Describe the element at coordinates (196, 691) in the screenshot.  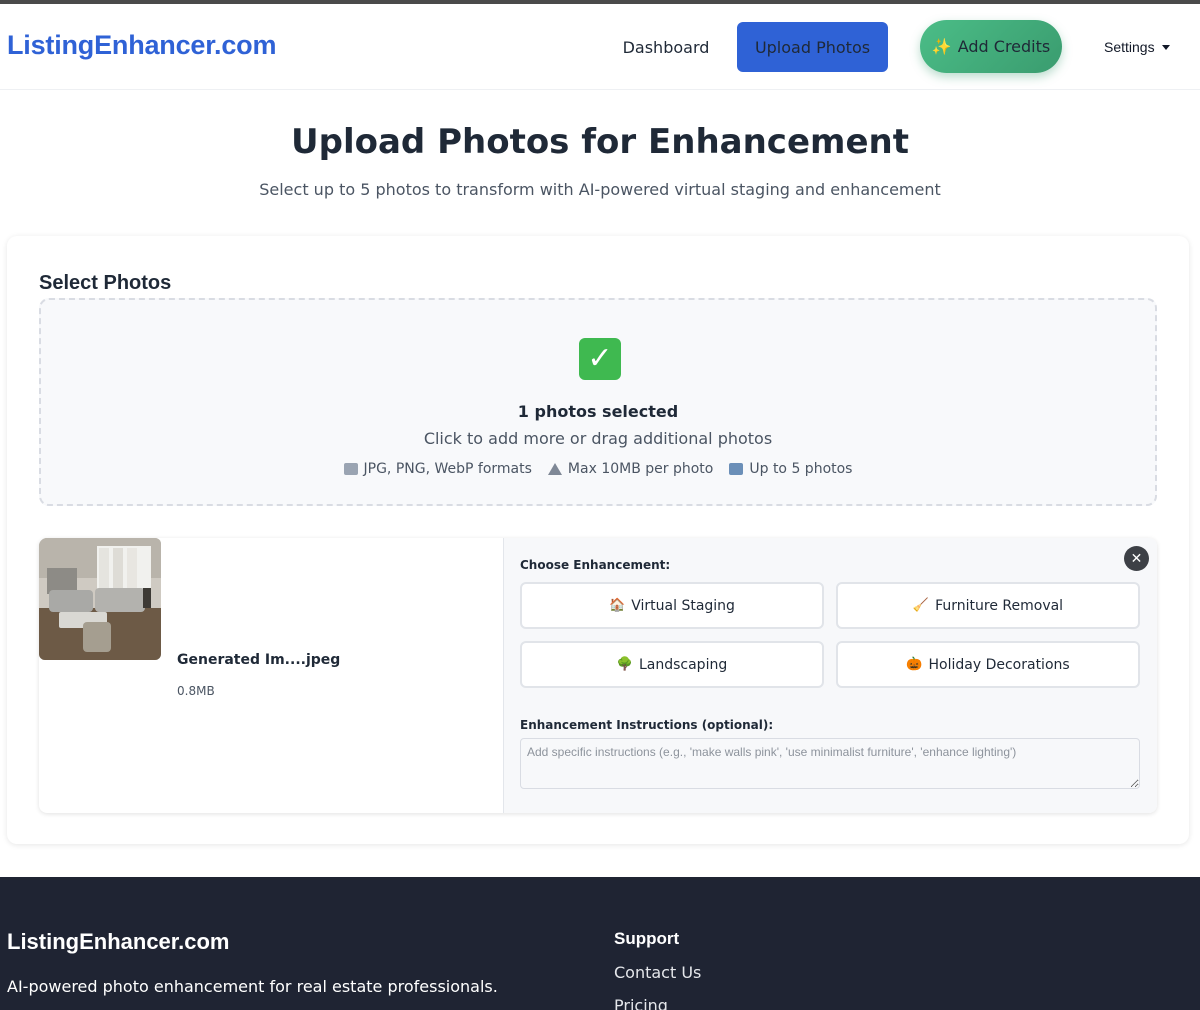
I see `file-size: 0.8MB` at that location.